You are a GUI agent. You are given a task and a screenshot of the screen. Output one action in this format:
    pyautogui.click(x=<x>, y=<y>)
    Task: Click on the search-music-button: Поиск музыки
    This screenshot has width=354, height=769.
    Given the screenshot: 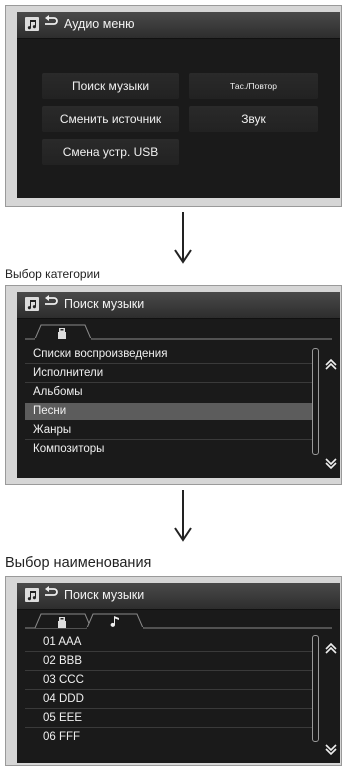 What is the action you would take?
    pyautogui.click(x=110, y=86)
    